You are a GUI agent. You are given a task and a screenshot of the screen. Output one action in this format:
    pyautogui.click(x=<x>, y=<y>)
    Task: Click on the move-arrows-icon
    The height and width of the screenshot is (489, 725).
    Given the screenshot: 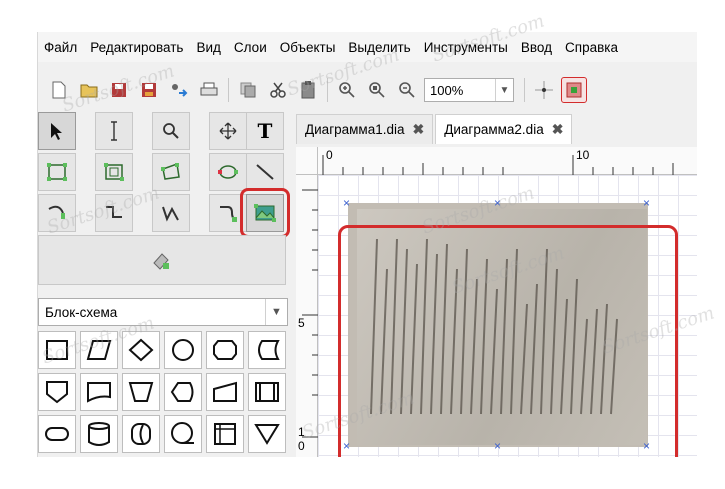 What is the action you would take?
    pyautogui.click(x=228, y=131)
    